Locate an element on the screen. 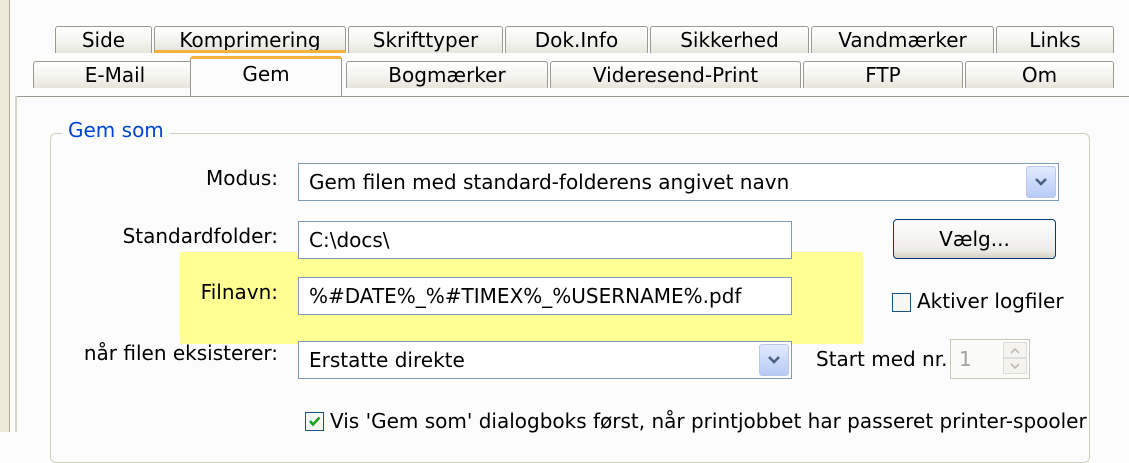  tab-komprimering: Komprimering is located at coordinates (250, 39).